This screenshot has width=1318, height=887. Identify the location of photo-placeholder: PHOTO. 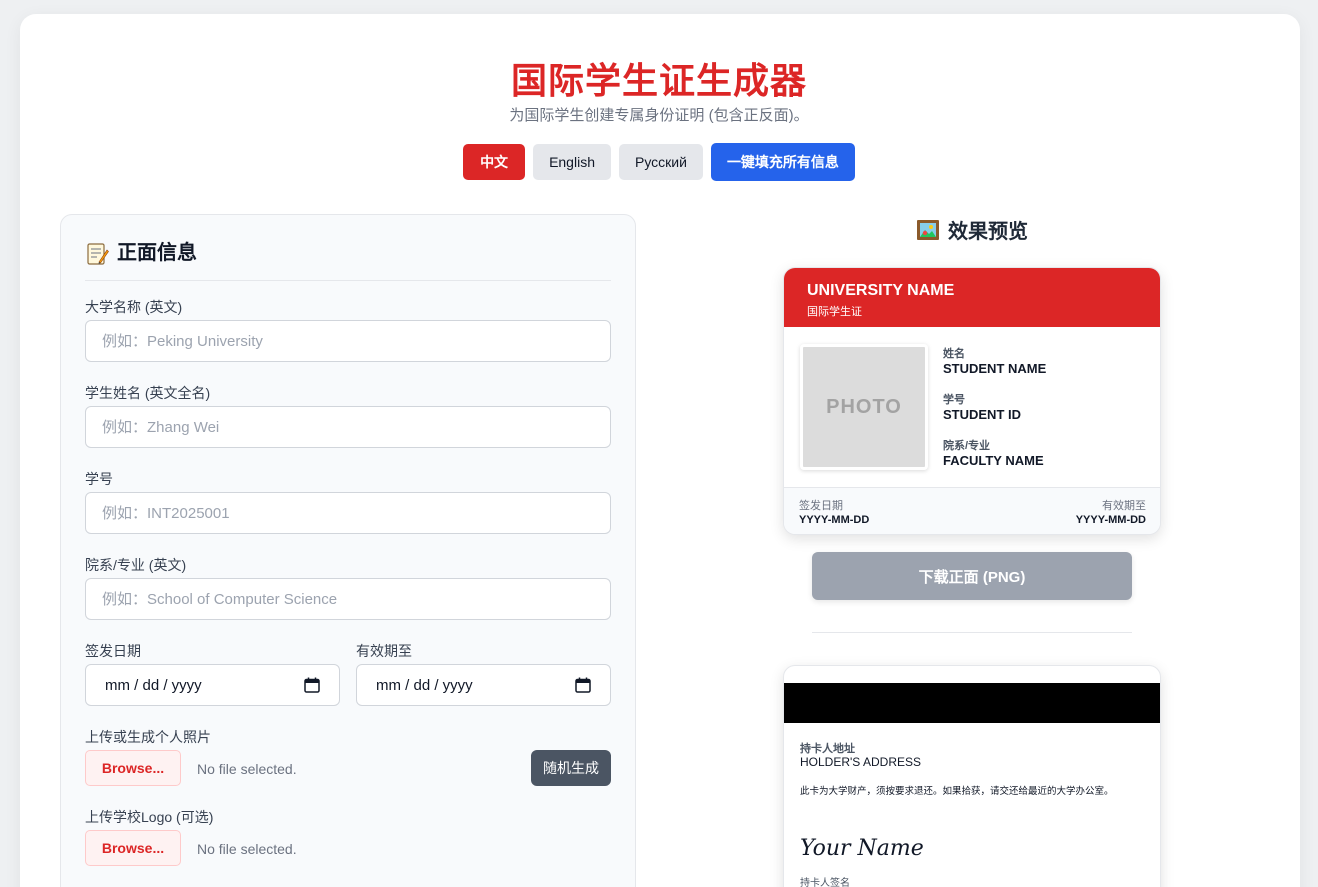
(864, 407).